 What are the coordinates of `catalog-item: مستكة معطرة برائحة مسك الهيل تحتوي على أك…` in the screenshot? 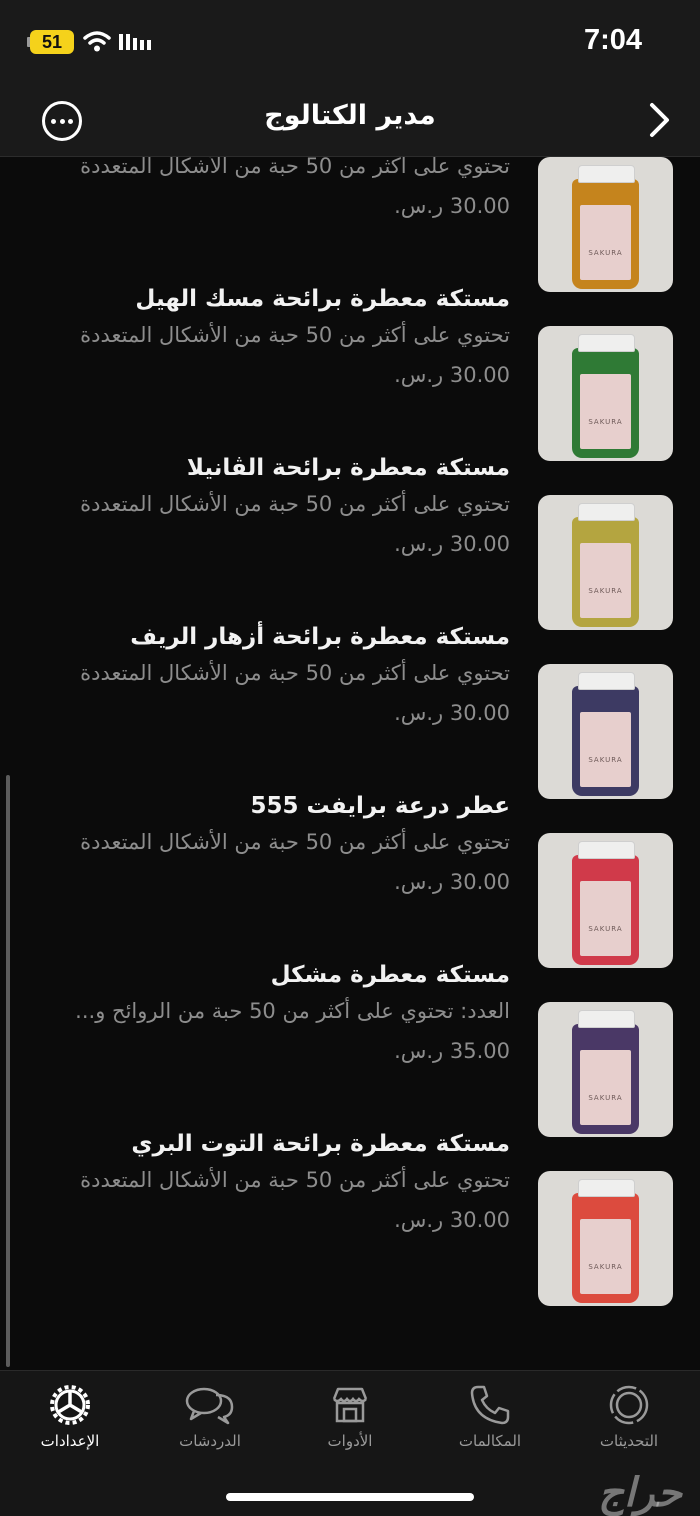 It's located at (350, 373).